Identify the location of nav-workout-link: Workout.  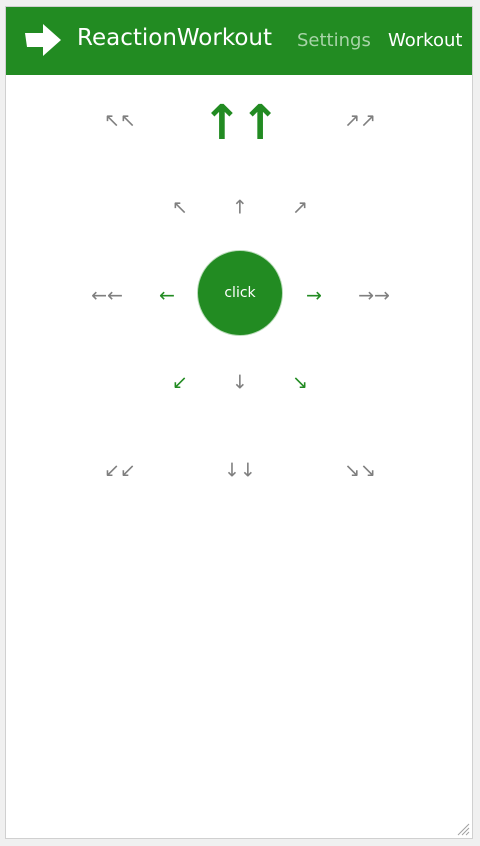
(425, 40).